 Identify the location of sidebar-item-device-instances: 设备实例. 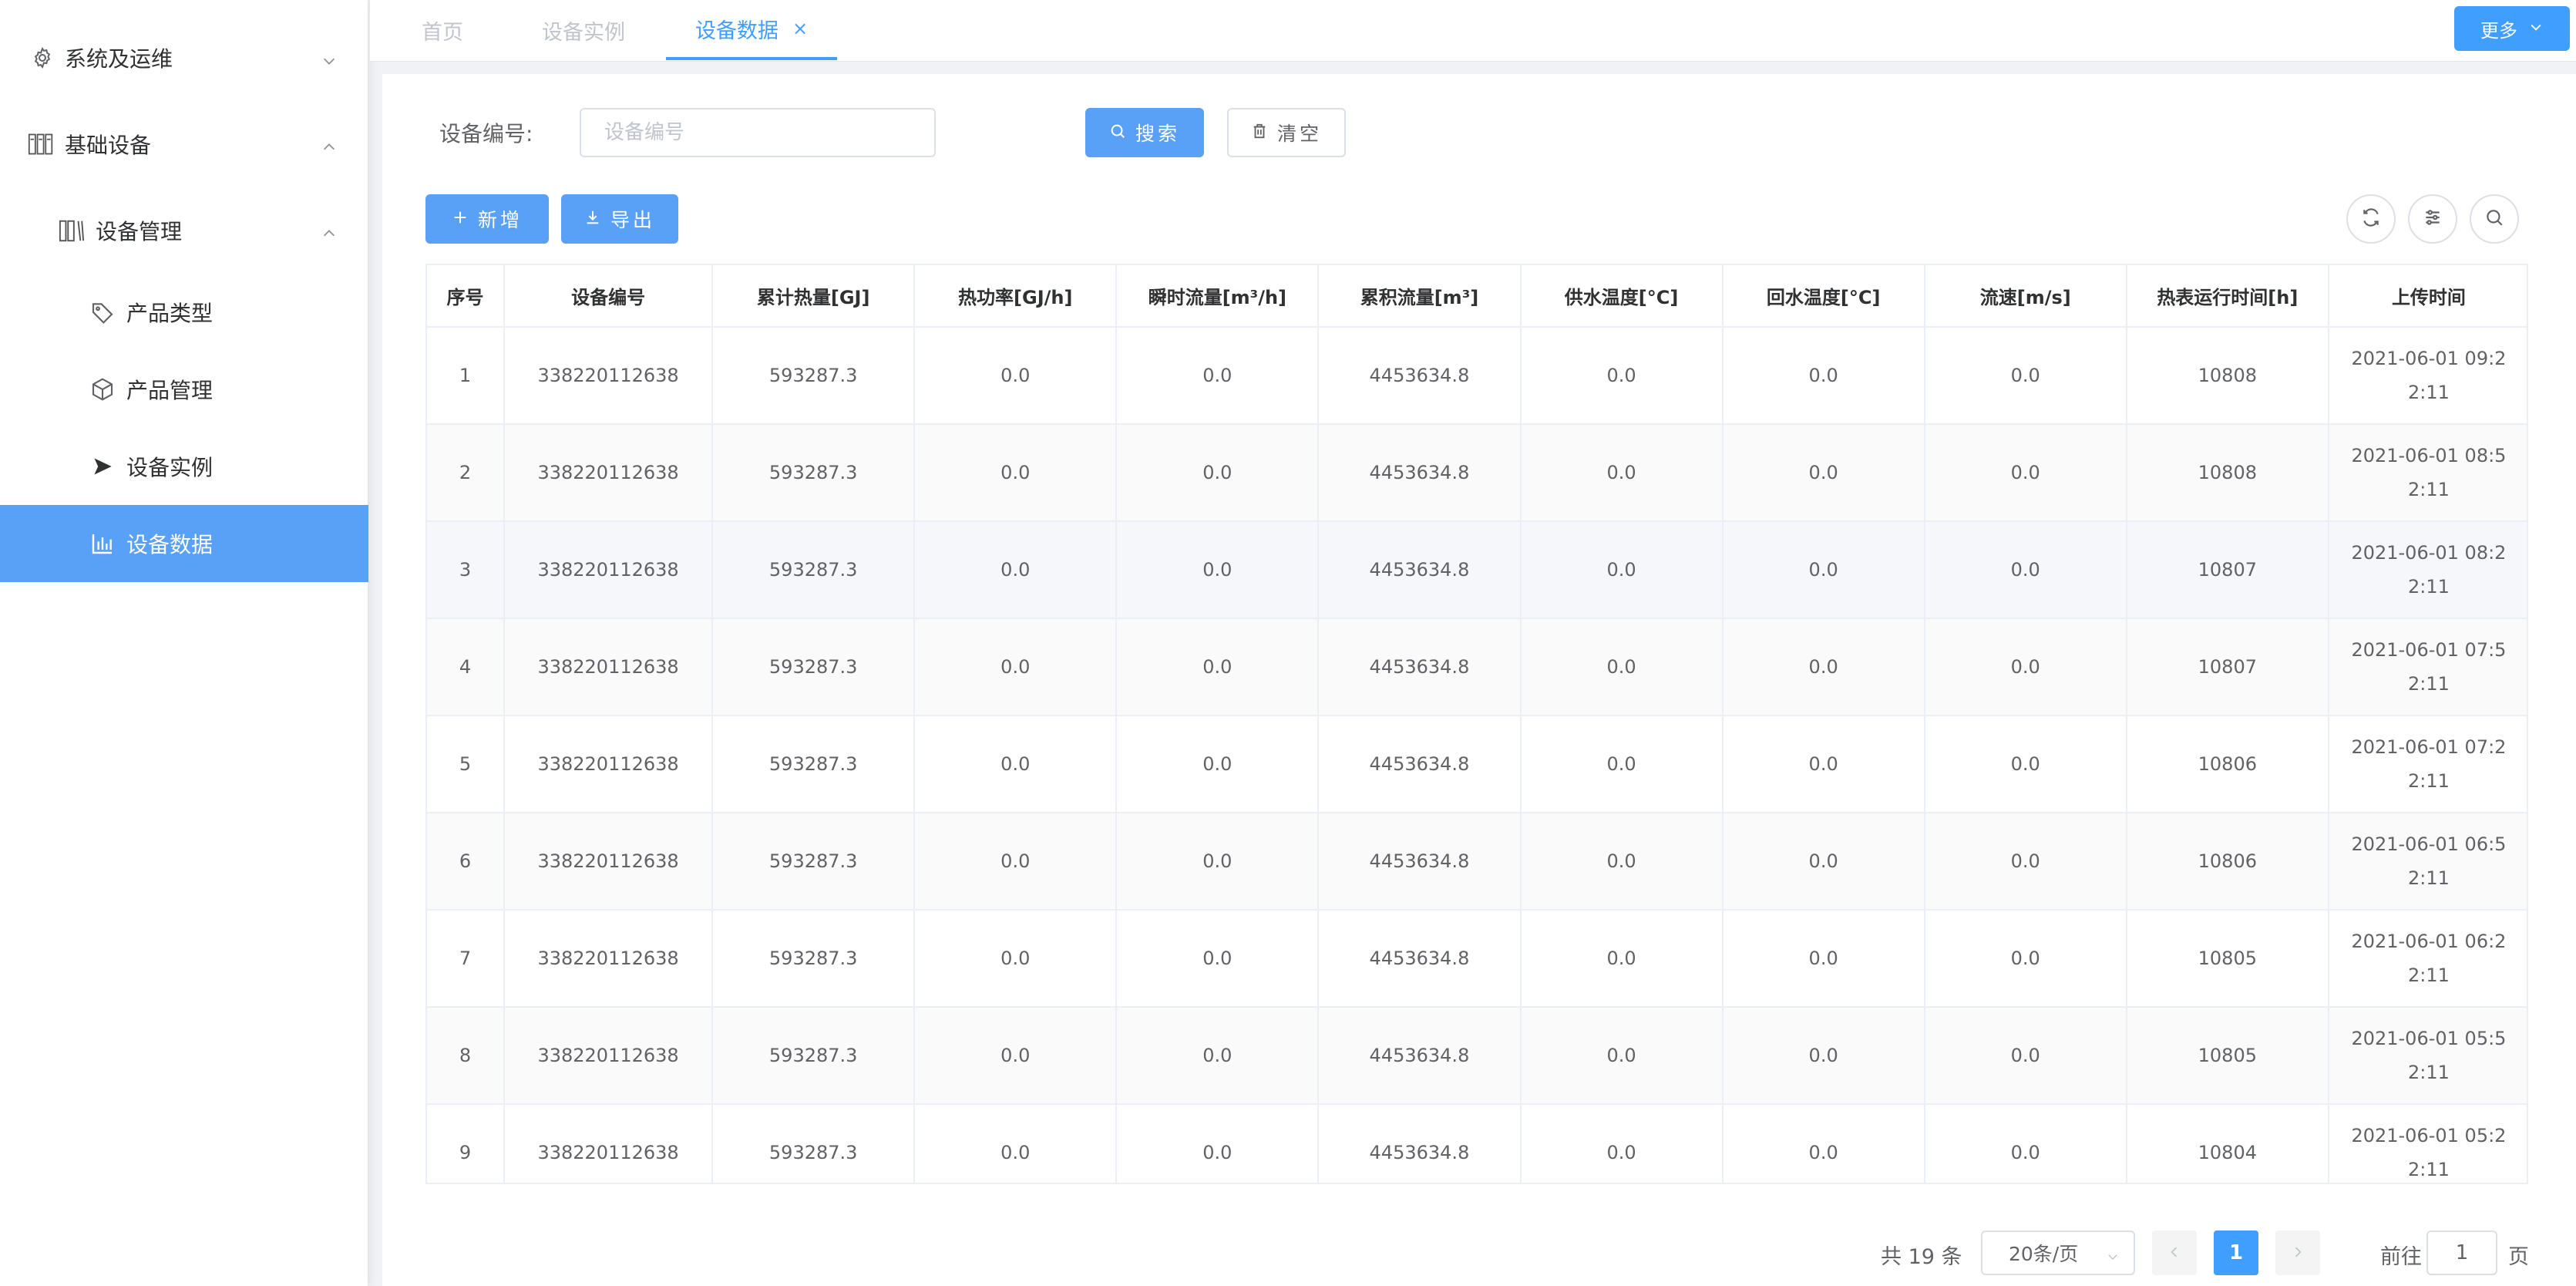
(184, 466).